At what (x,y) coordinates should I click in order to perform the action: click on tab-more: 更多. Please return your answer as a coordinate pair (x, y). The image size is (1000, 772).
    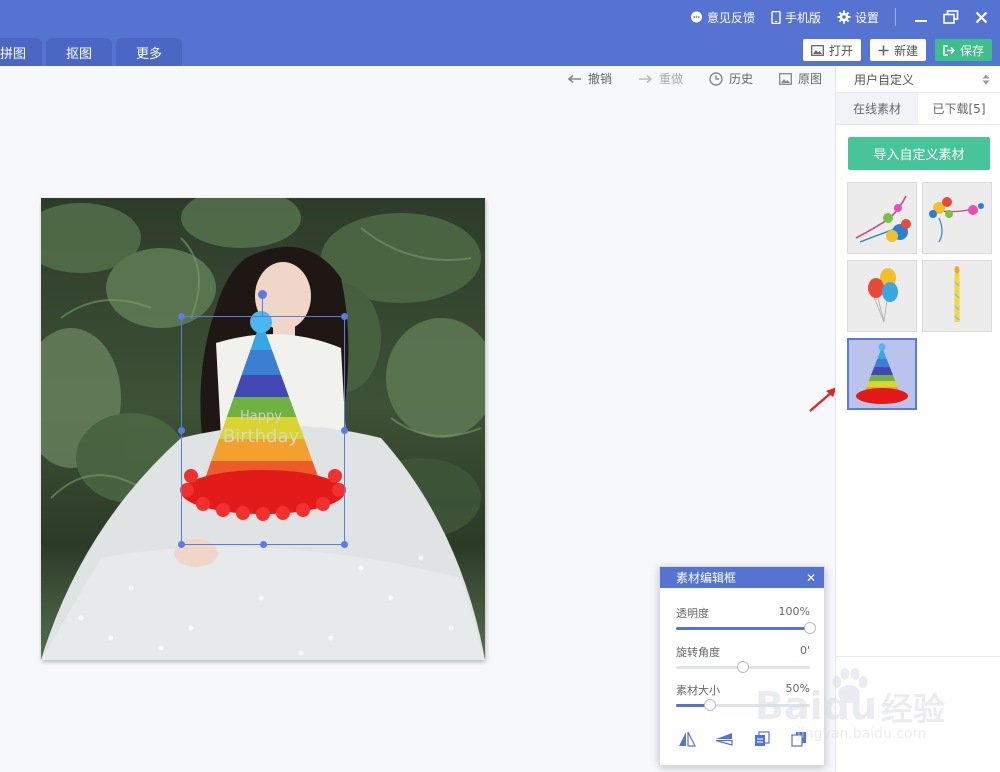
    Looking at the image, I should click on (149, 52).